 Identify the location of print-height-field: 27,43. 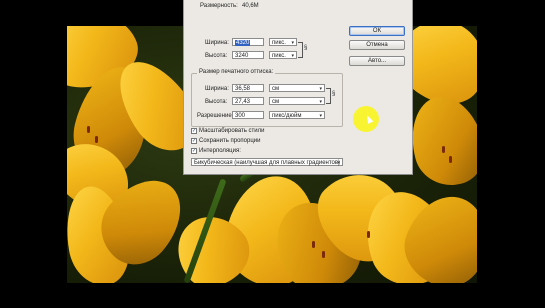
(248, 101).